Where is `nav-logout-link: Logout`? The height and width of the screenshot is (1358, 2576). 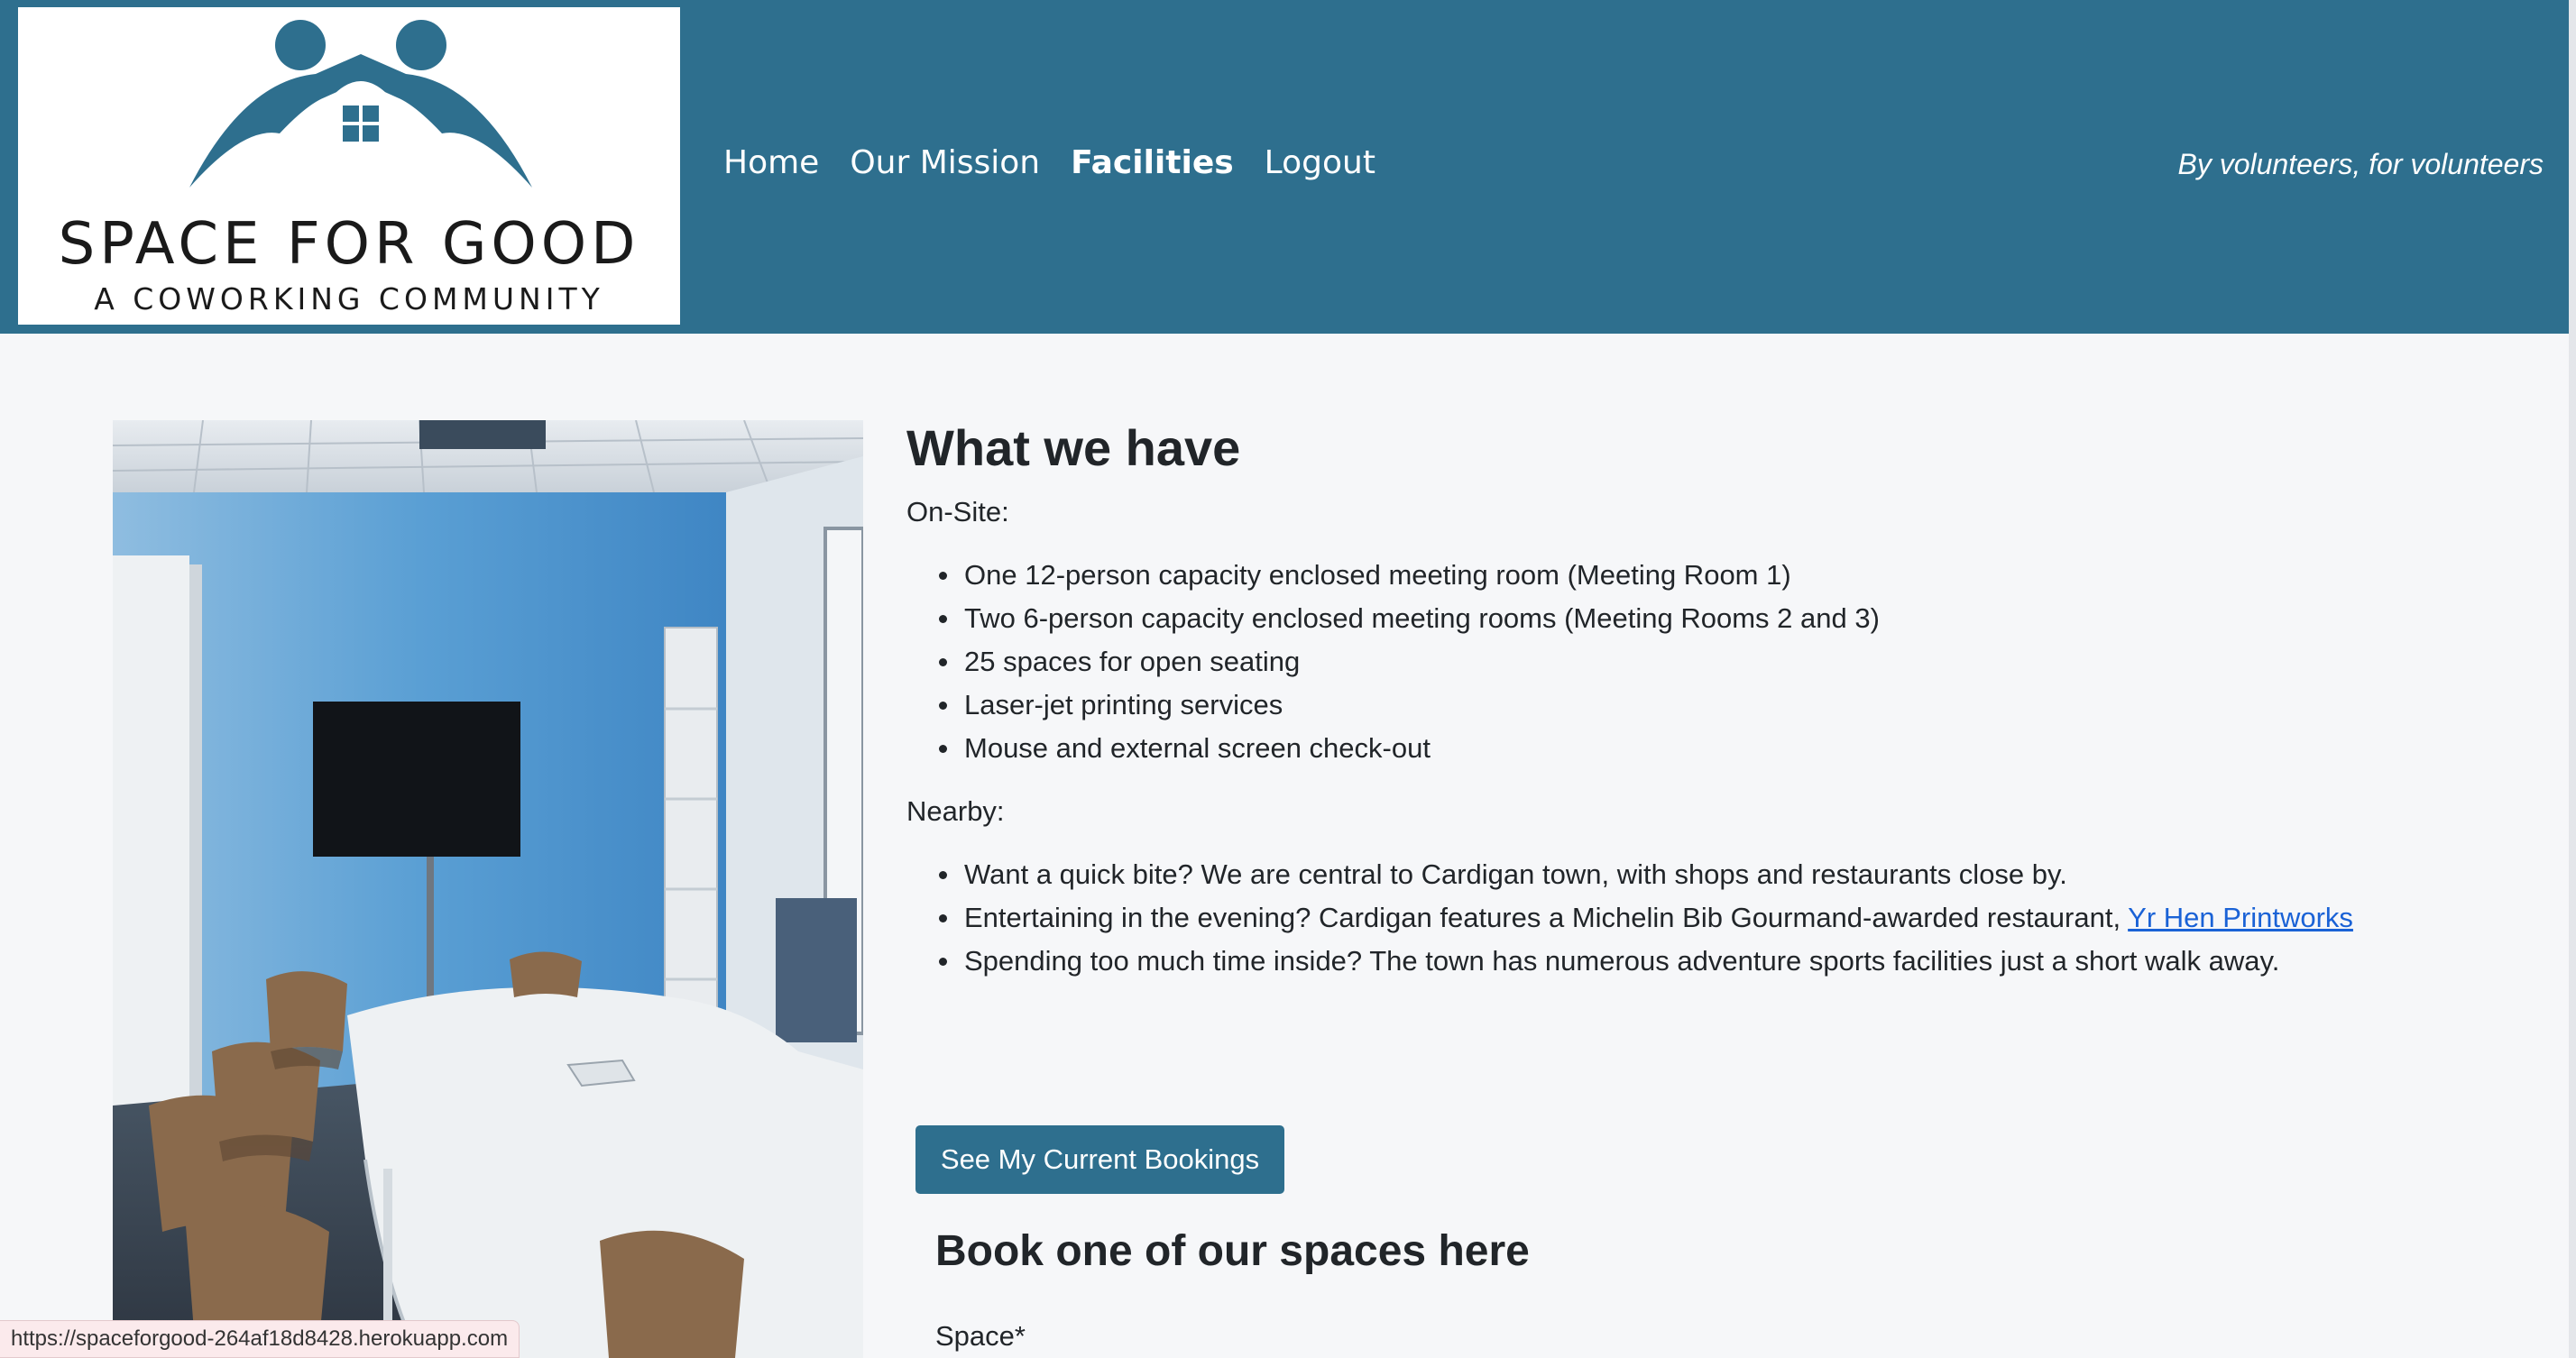 nav-logout-link: Logout is located at coordinates (1320, 162).